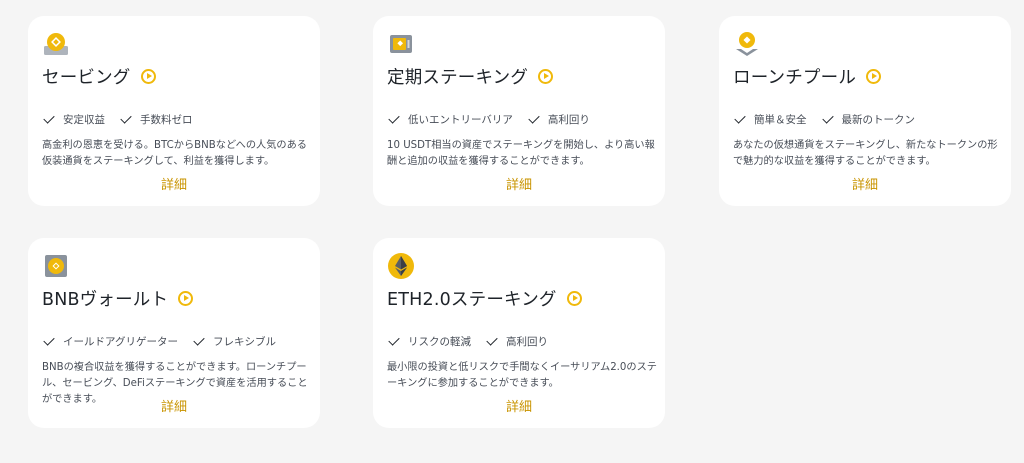 Image resolution: width=1024 pixels, height=463 pixels. I want to click on feature-item: 手数料ゼロ, so click(156, 119).